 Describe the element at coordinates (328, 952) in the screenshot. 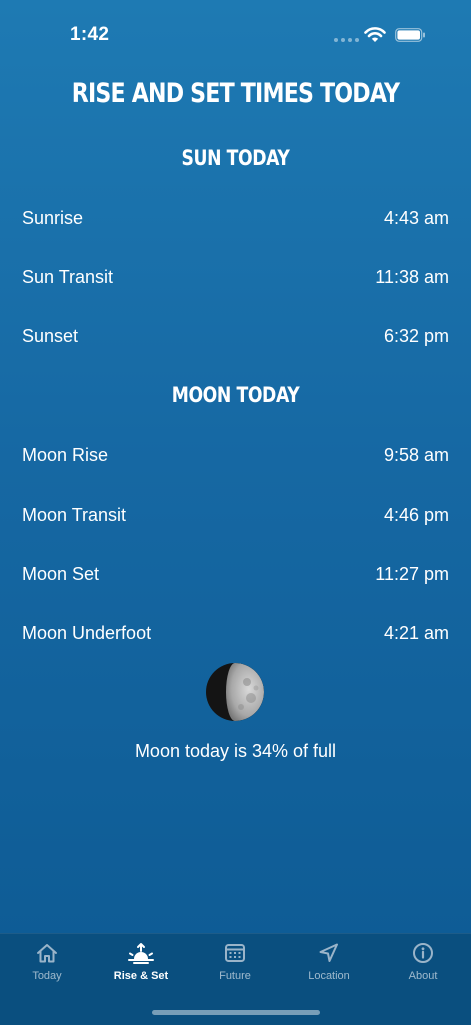

I see `location-arrow-icon` at that location.